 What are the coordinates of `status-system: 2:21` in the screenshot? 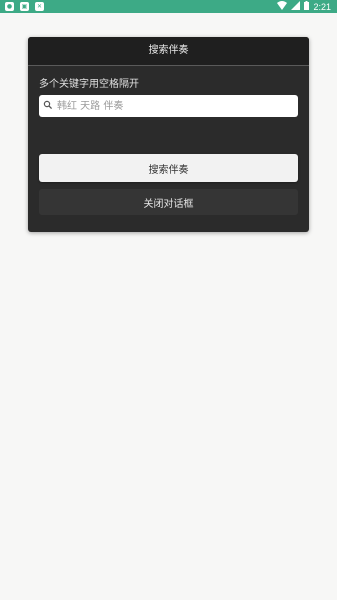 It's located at (304, 6).